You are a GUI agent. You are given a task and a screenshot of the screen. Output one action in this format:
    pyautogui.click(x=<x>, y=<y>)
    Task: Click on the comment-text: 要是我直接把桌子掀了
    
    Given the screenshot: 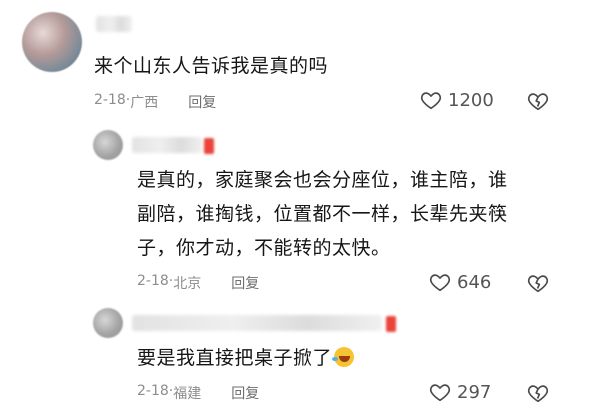 What is the action you would take?
    pyautogui.click(x=246, y=358)
    